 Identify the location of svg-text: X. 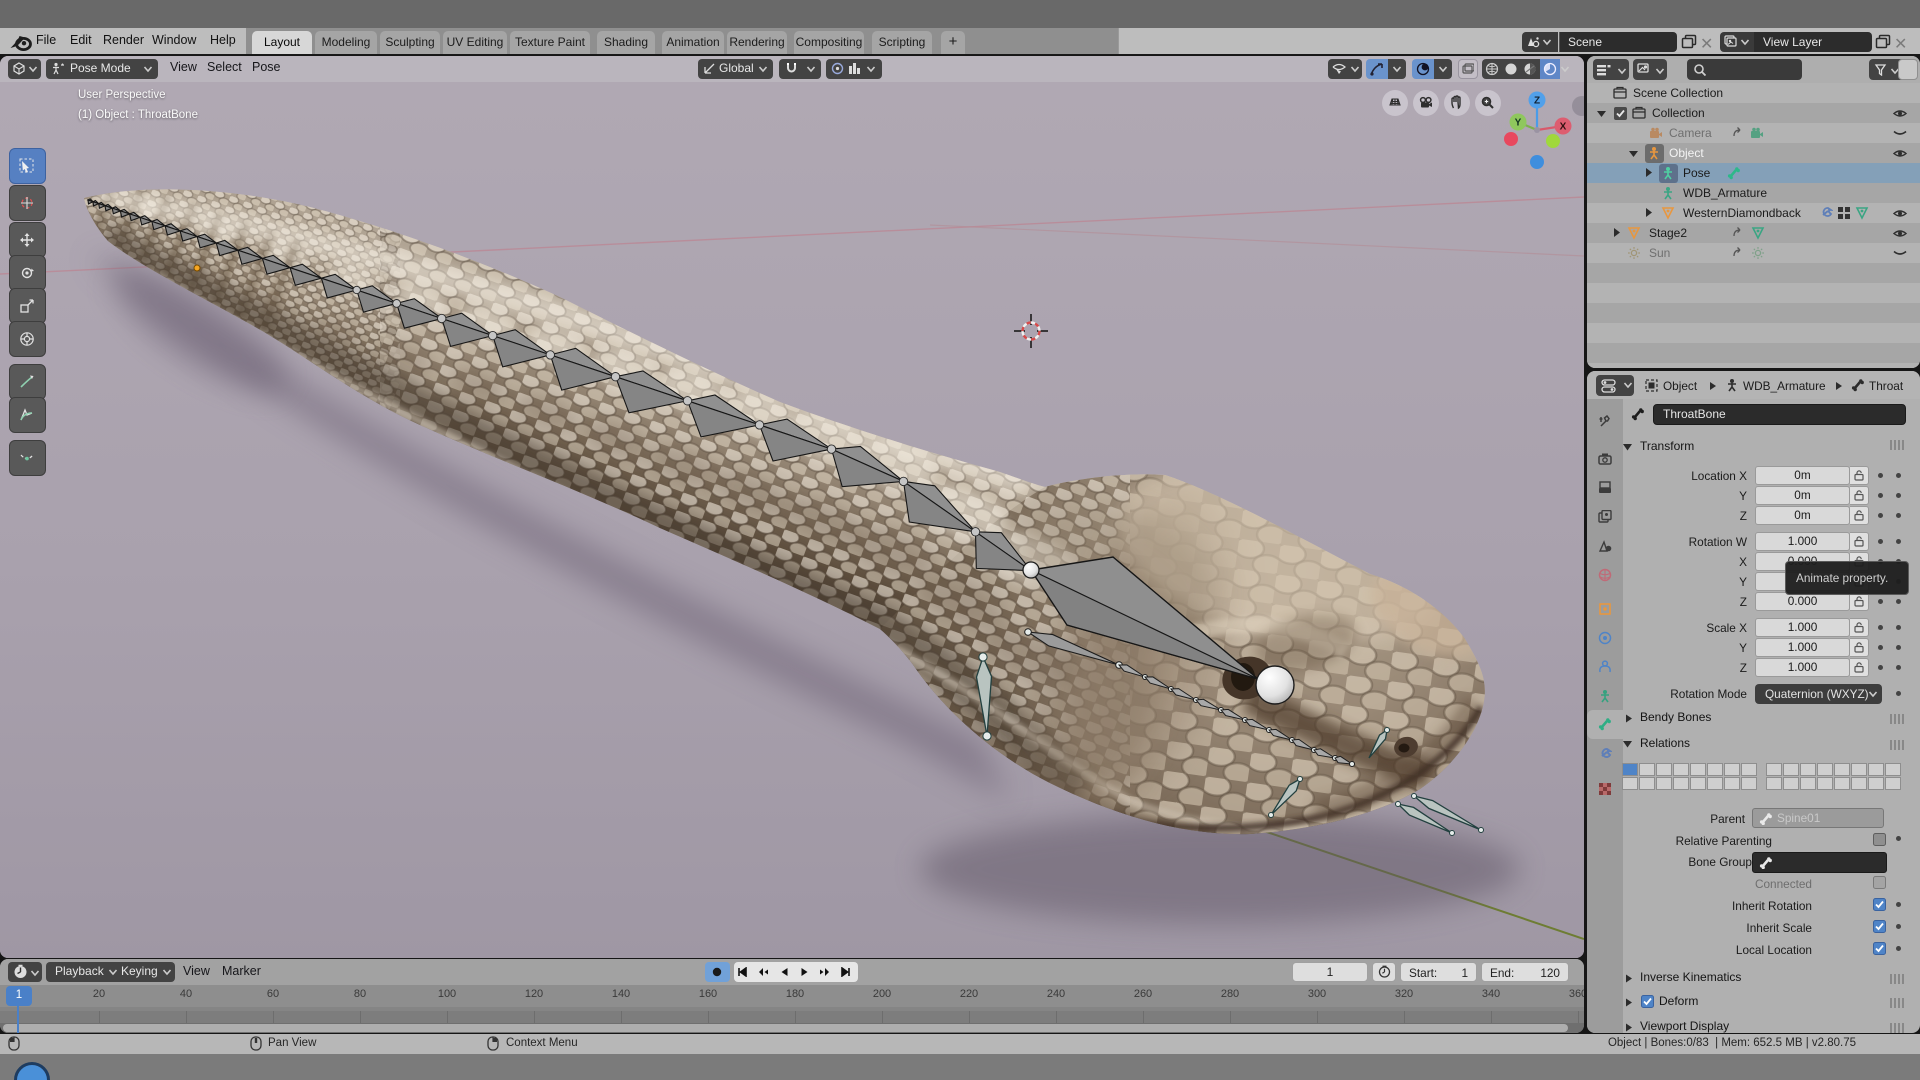
(1563, 127).